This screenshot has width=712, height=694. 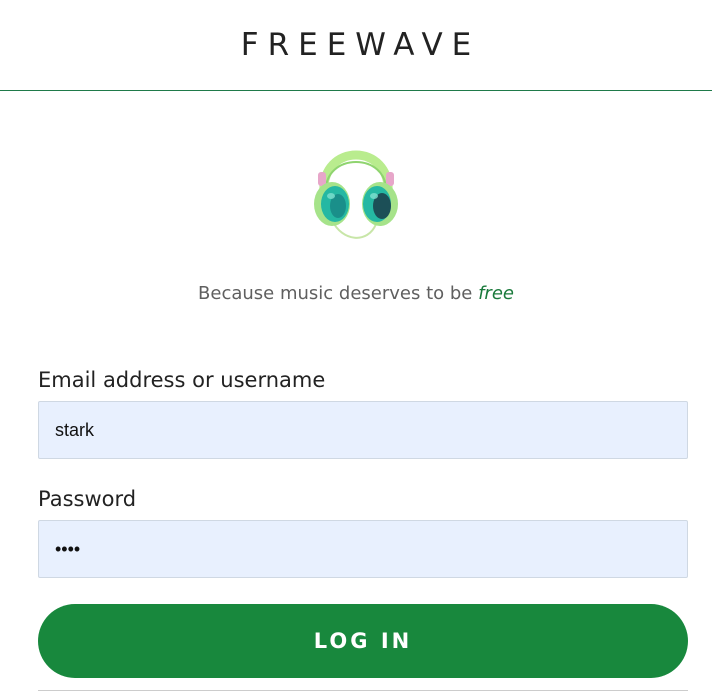 What do you see at coordinates (182, 380) in the screenshot?
I see `email-label: Email address or username` at bounding box center [182, 380].